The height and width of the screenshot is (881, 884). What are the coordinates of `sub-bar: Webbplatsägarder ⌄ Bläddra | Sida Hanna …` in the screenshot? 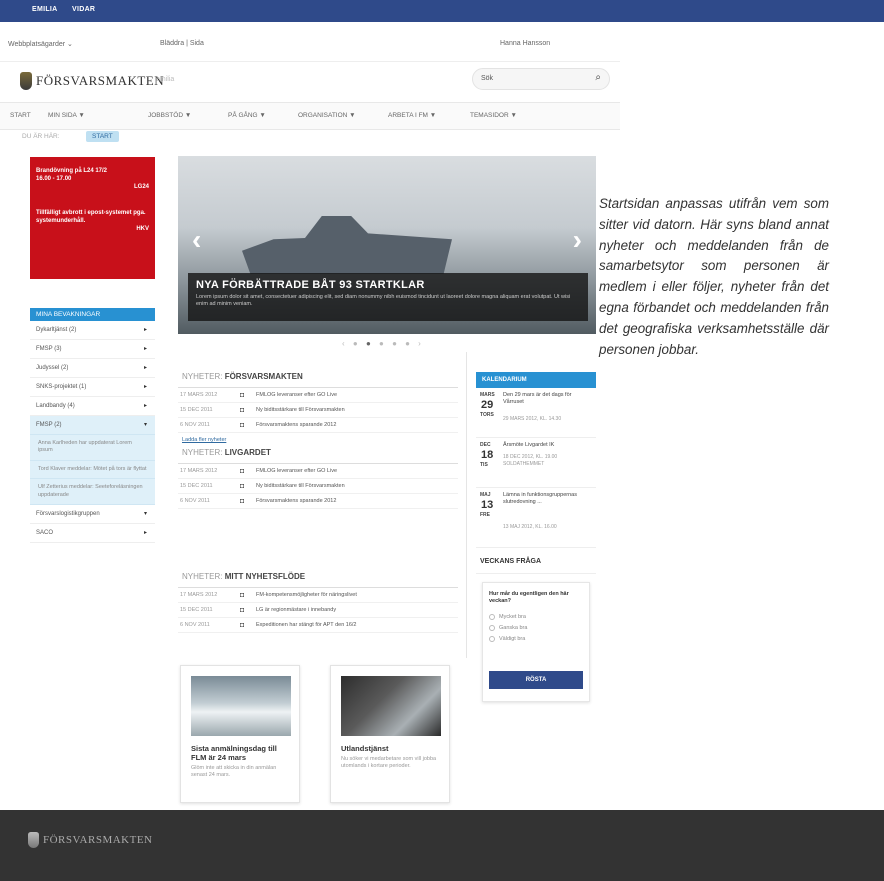 It's located at (310, 42).